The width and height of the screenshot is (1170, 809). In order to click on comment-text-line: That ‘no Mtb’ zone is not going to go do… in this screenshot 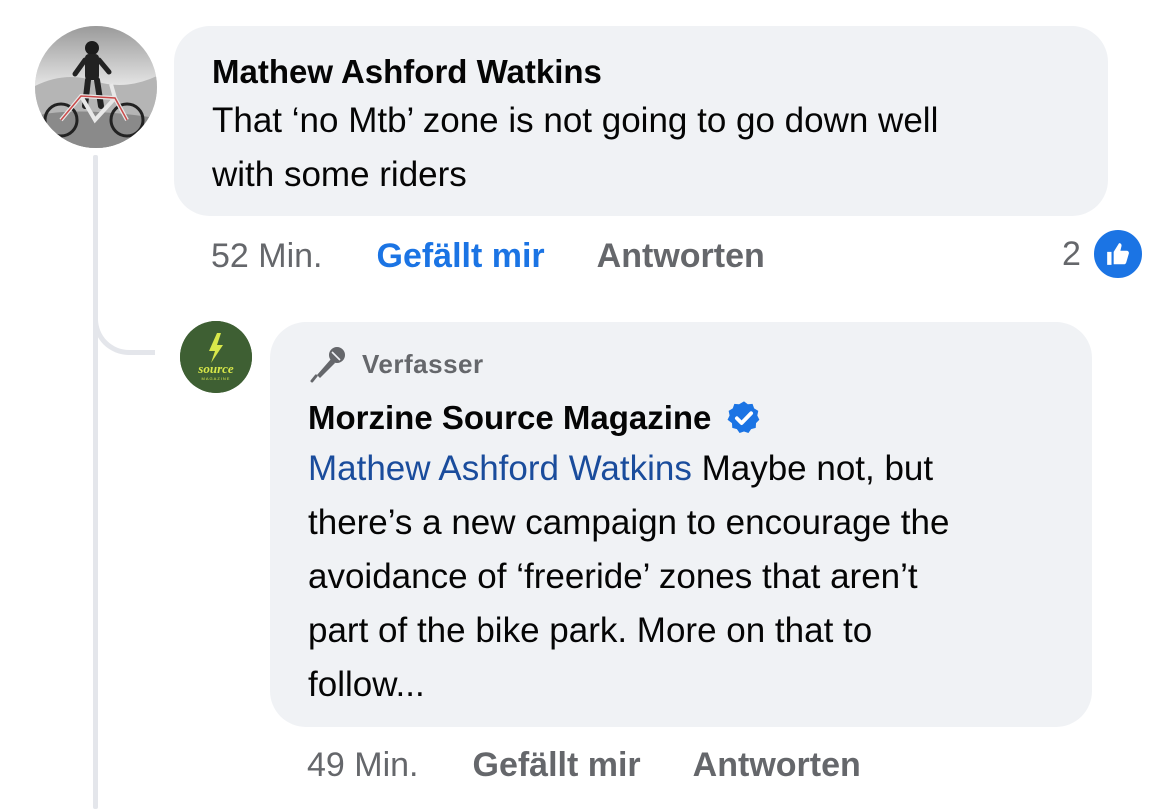, I will do `click(575, 120)`.